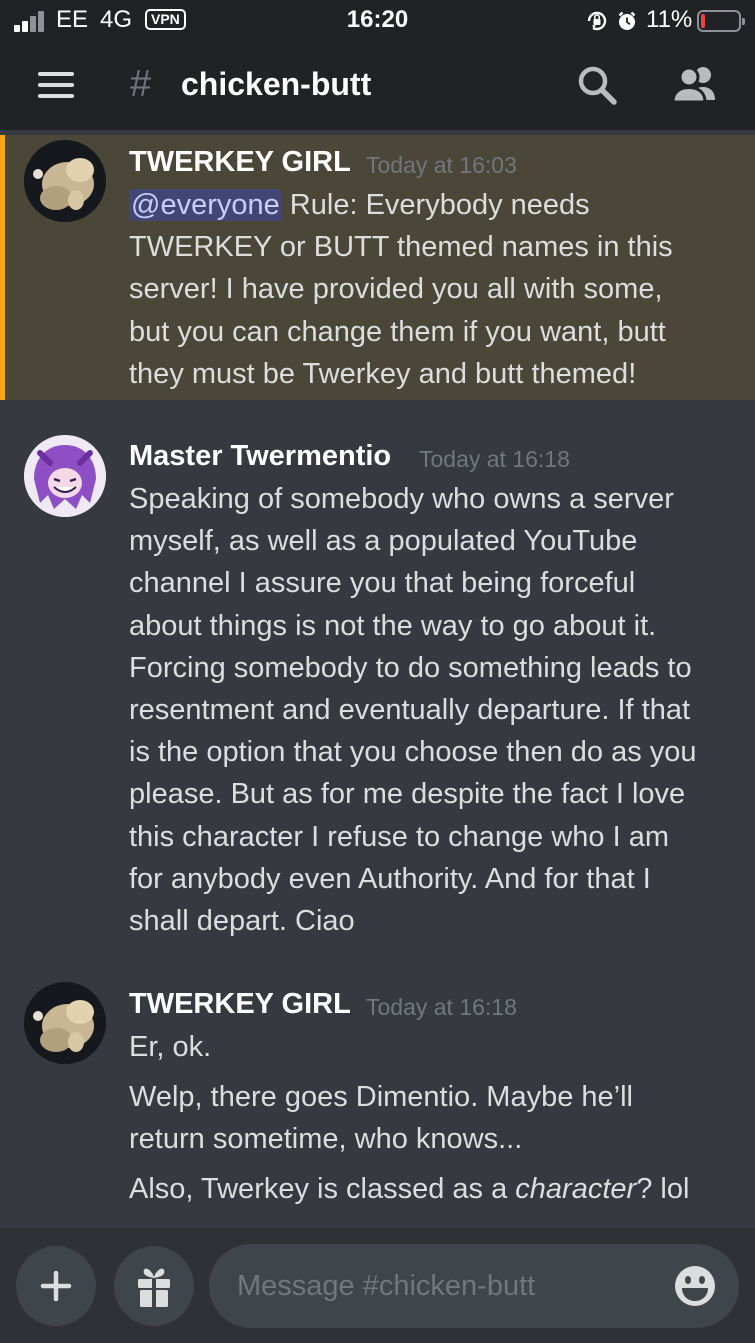 The width and height of the screenshot is (755, 1343). Describe the element at coordinates (55, 86) in the screenshot. I see `hamburger-menu-icon` at that location.